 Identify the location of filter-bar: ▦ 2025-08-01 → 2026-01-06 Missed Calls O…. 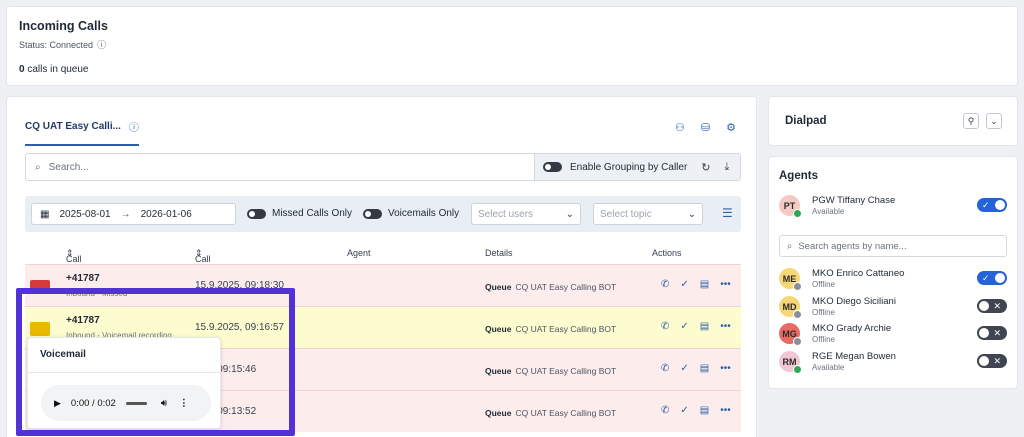
(383, 214).